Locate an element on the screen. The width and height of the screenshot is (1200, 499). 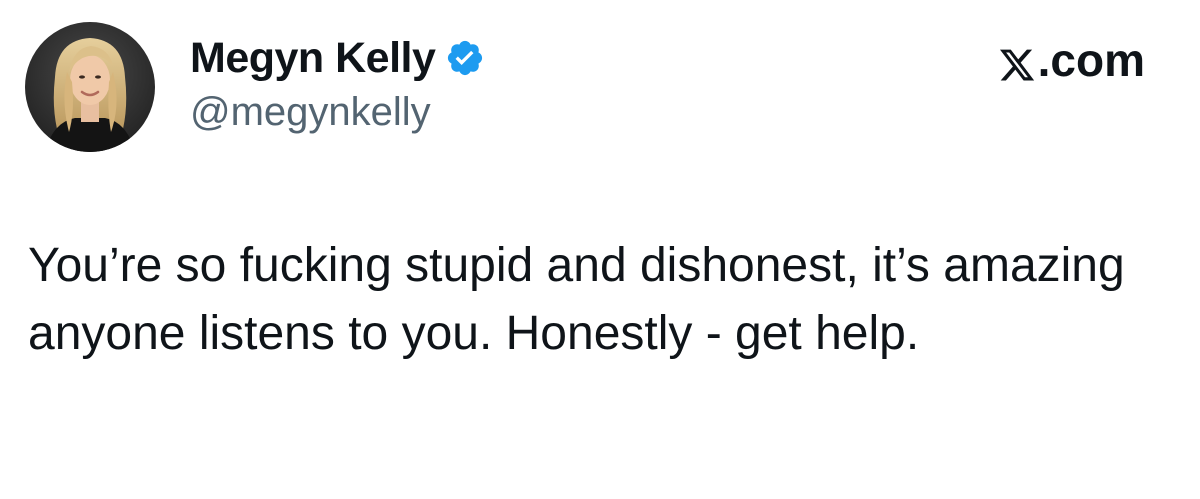
author-display-name: Megyn Kelly is located at coordinates (313, 58).